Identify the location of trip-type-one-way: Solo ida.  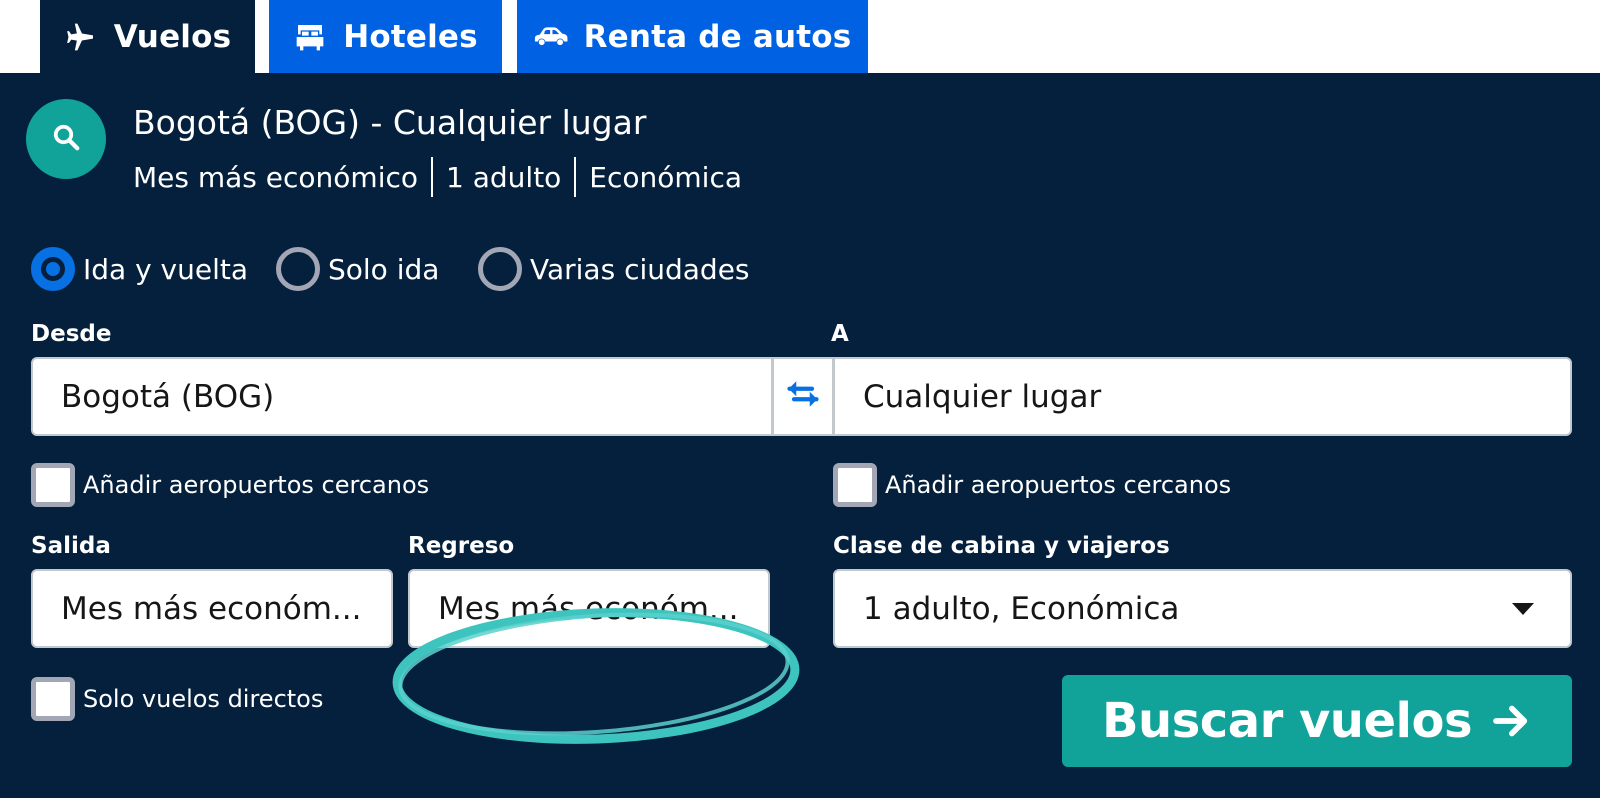
(357, 269).